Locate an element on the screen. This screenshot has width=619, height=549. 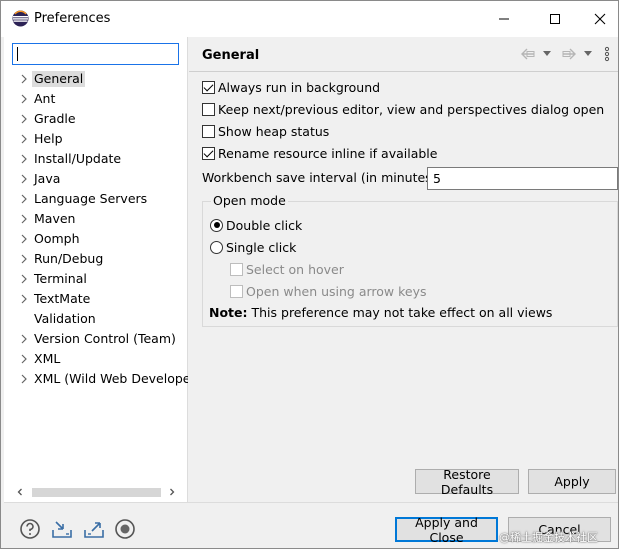
help-icon is located at coordinates (30, 529).